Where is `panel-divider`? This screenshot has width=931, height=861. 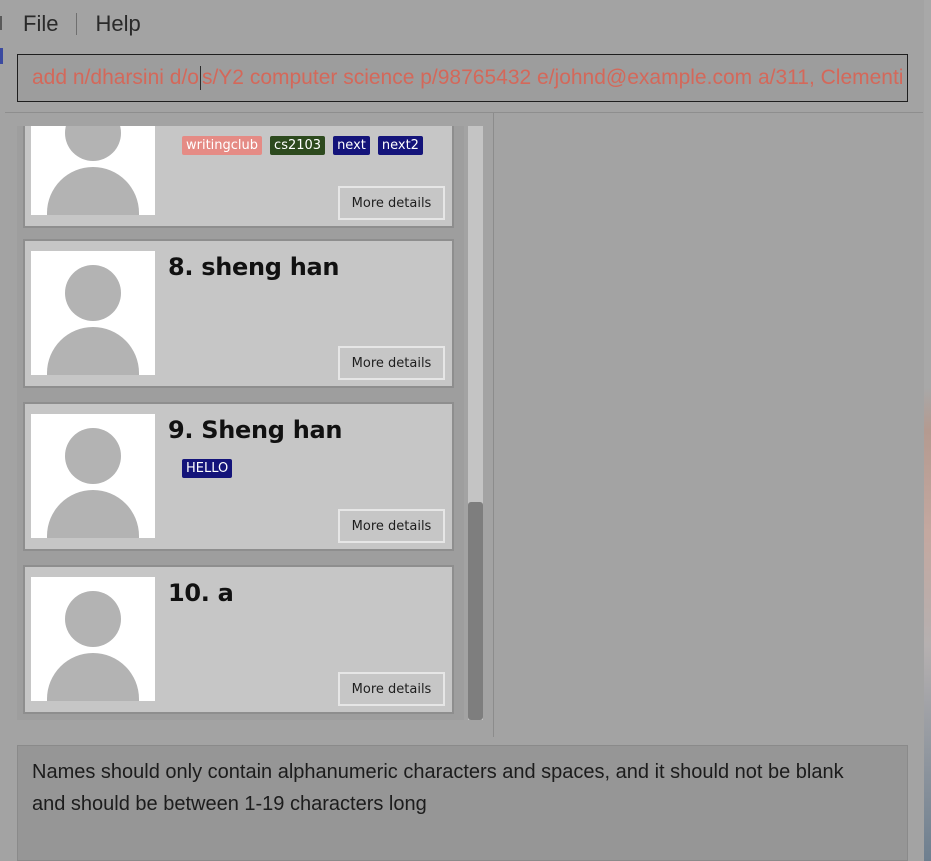
panel-divider is located at coordinates (493, 425).